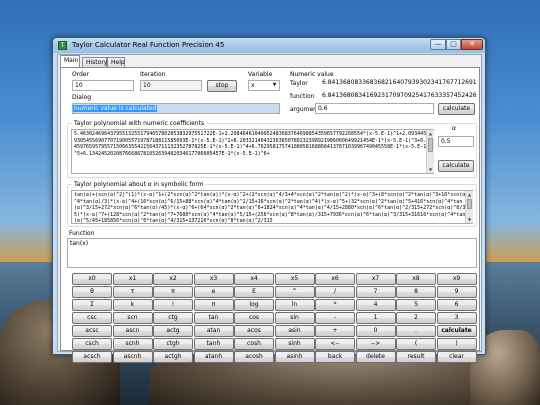  I want to click on order-field: 10, so click(103, 85).